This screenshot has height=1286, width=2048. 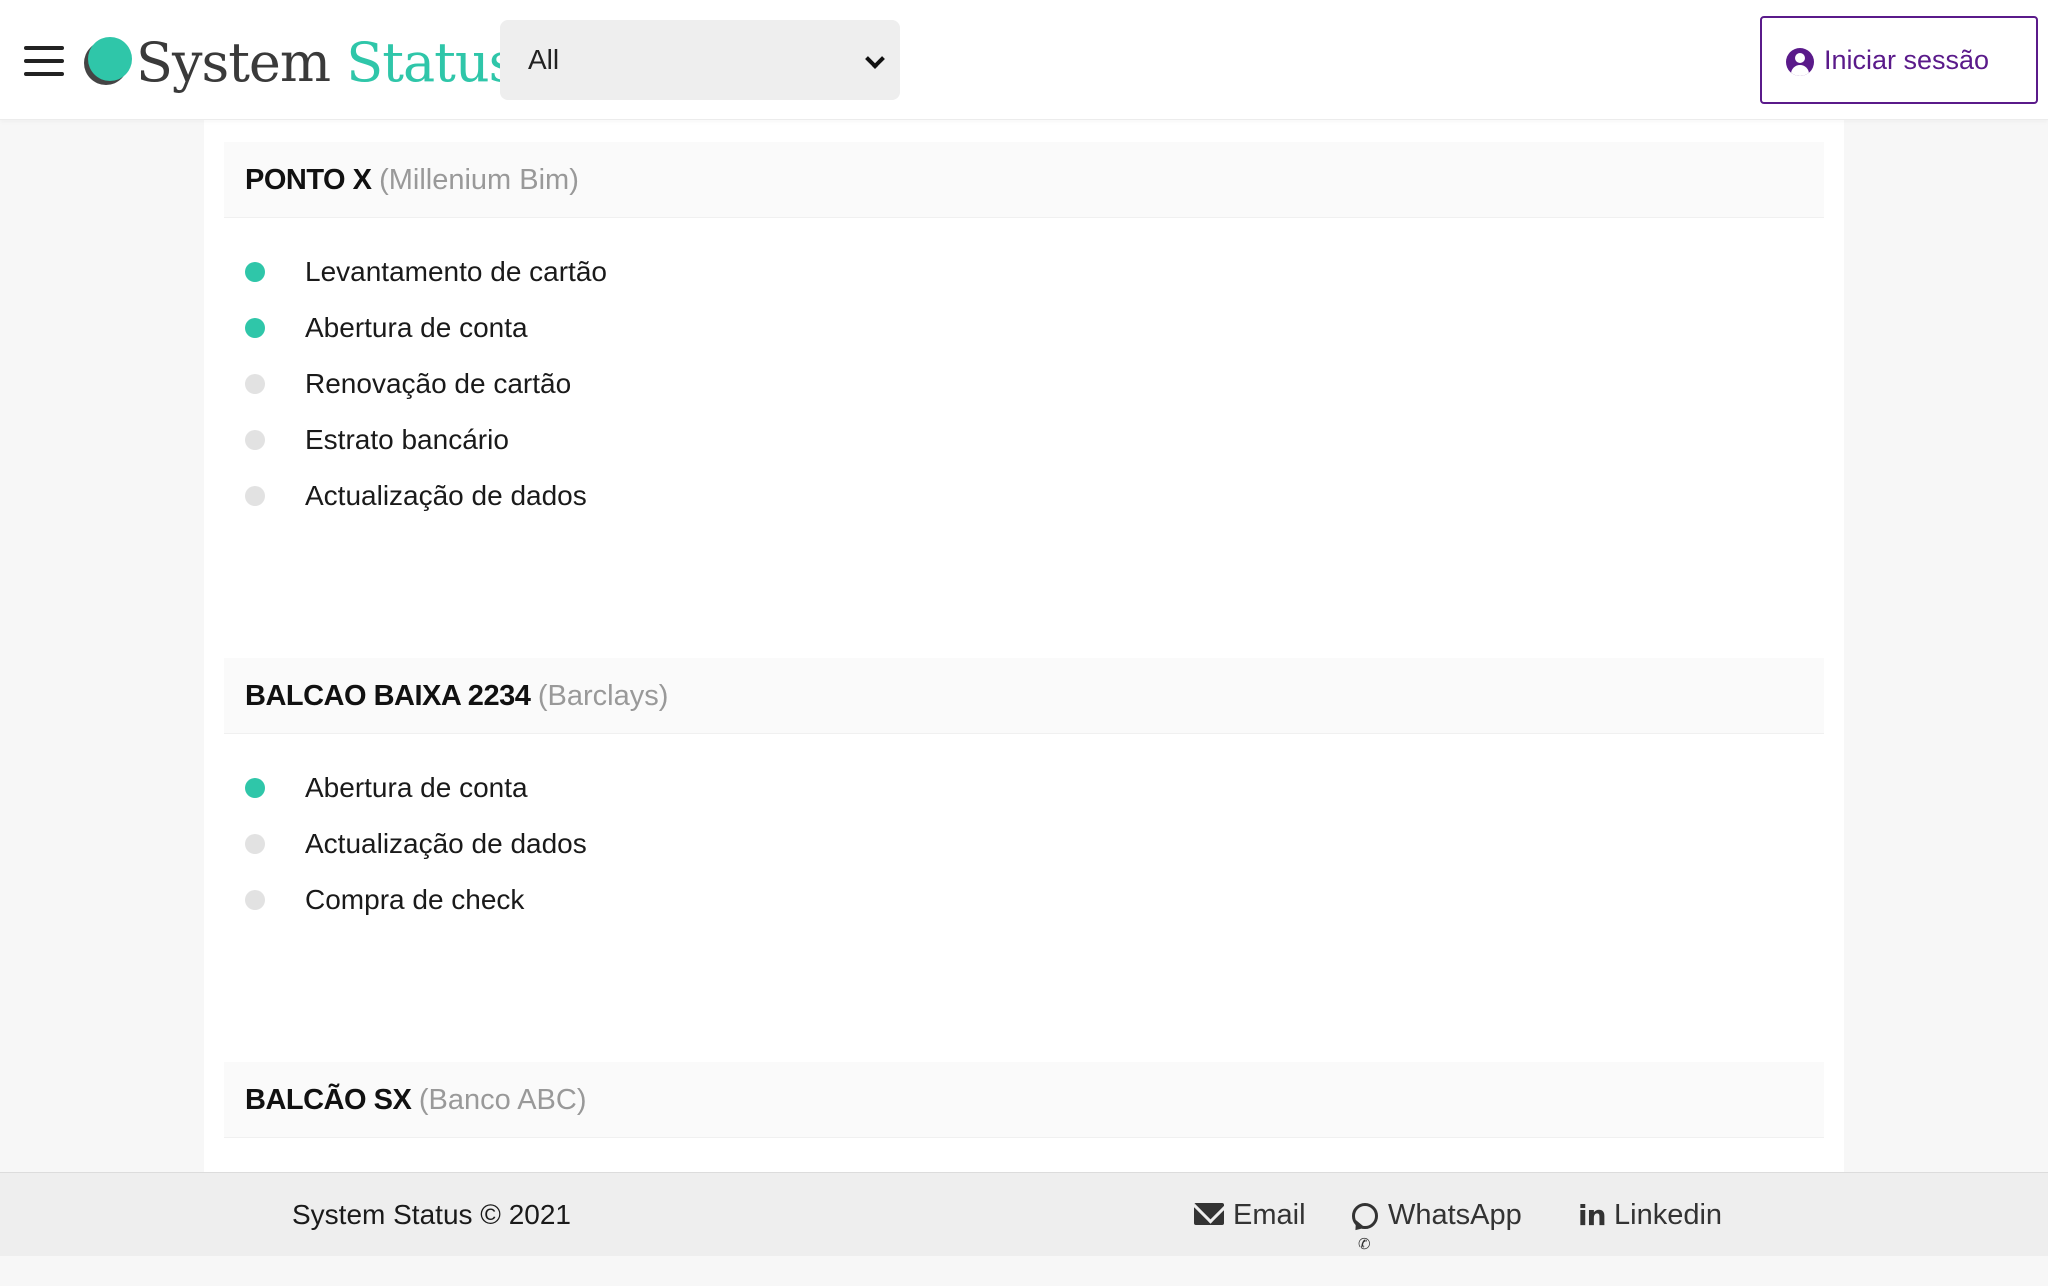 I want to click on login-button: Iniciar sessão, so click(x=1899, y=60).